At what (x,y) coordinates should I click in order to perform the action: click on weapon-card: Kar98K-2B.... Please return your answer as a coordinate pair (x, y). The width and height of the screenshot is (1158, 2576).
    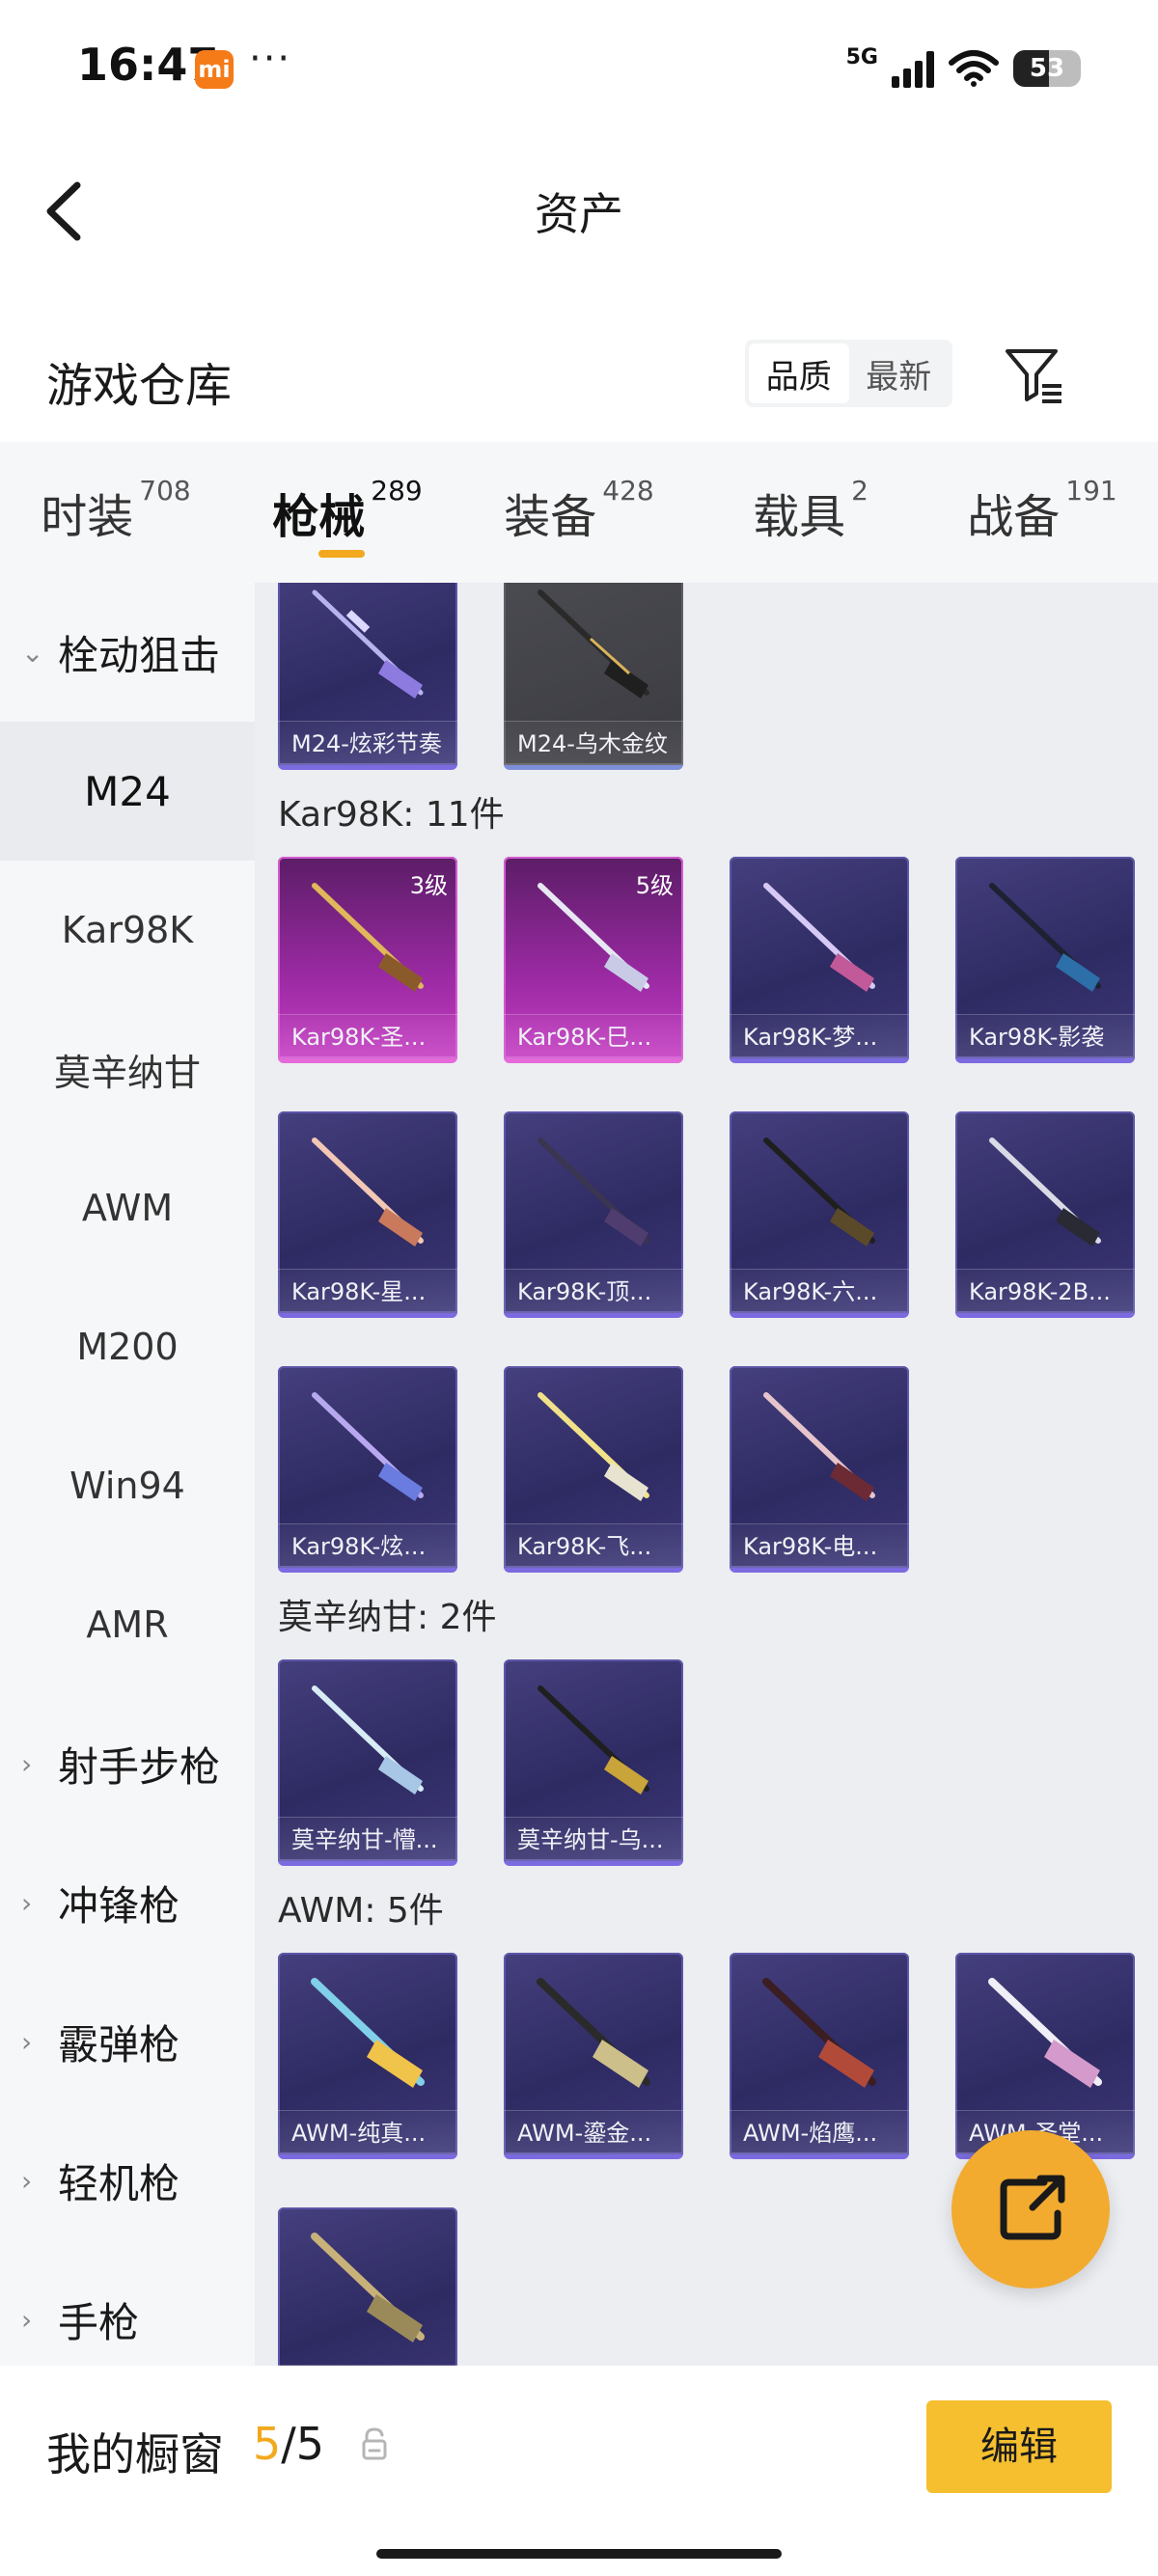
    Looking at the image, I should click on (1045, 1214).